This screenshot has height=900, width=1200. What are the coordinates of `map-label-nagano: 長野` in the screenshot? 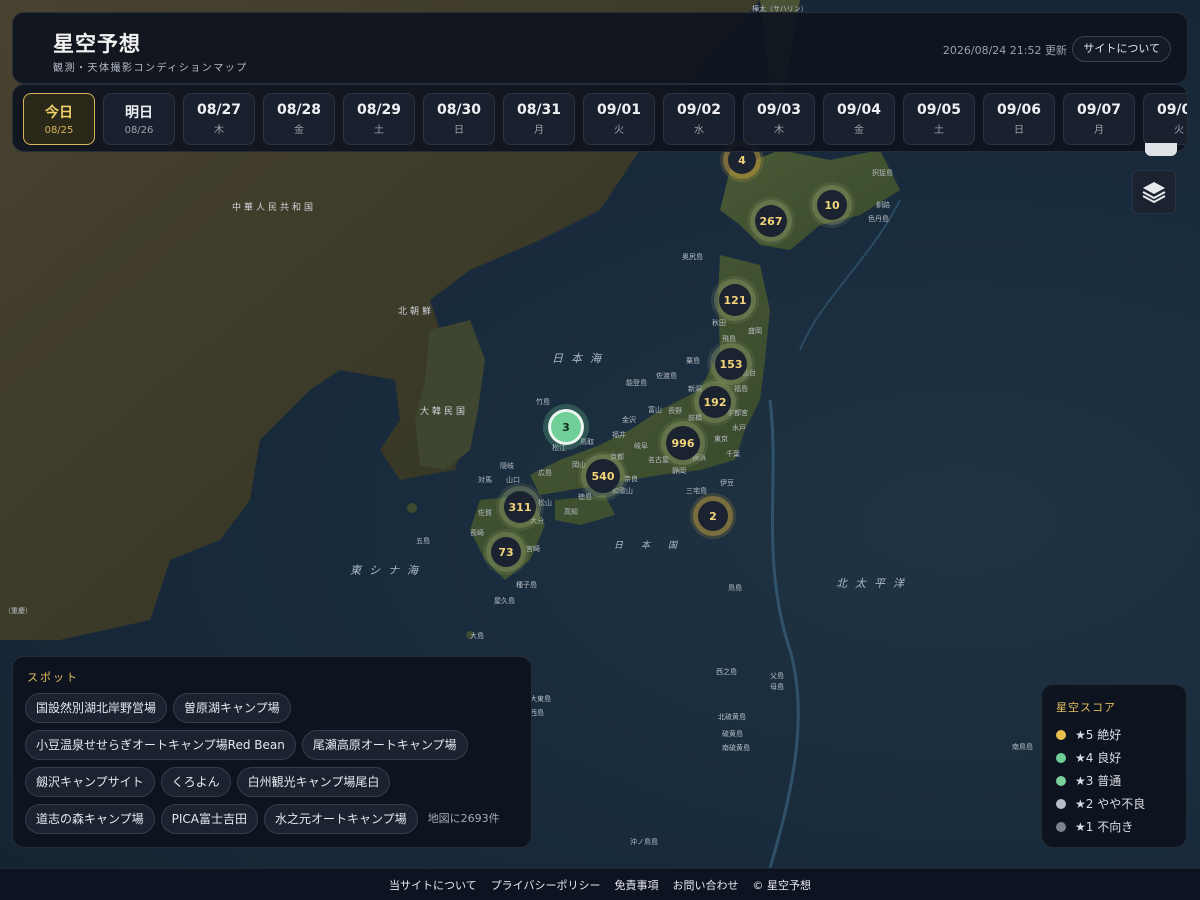 It's located at (675, 411).